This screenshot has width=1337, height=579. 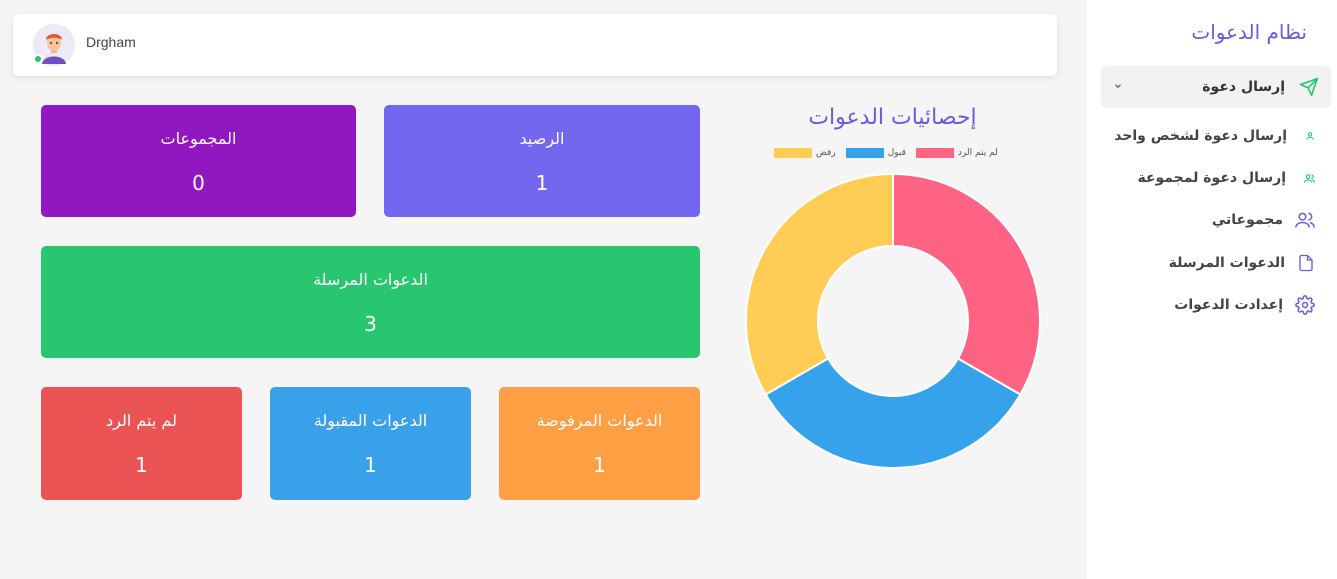 I want to click on online-status-indicator, so click(x=38, y=59).